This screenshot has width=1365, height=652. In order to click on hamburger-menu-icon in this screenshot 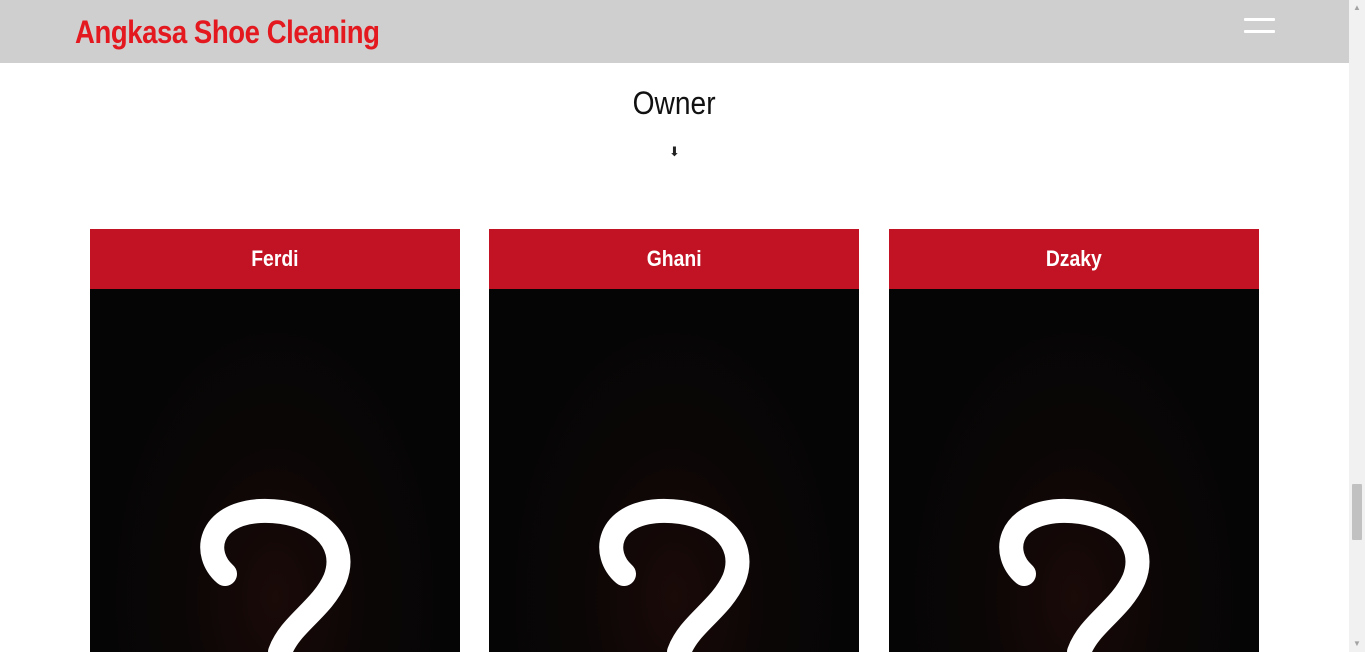, I will do `click(1259, 26)`.